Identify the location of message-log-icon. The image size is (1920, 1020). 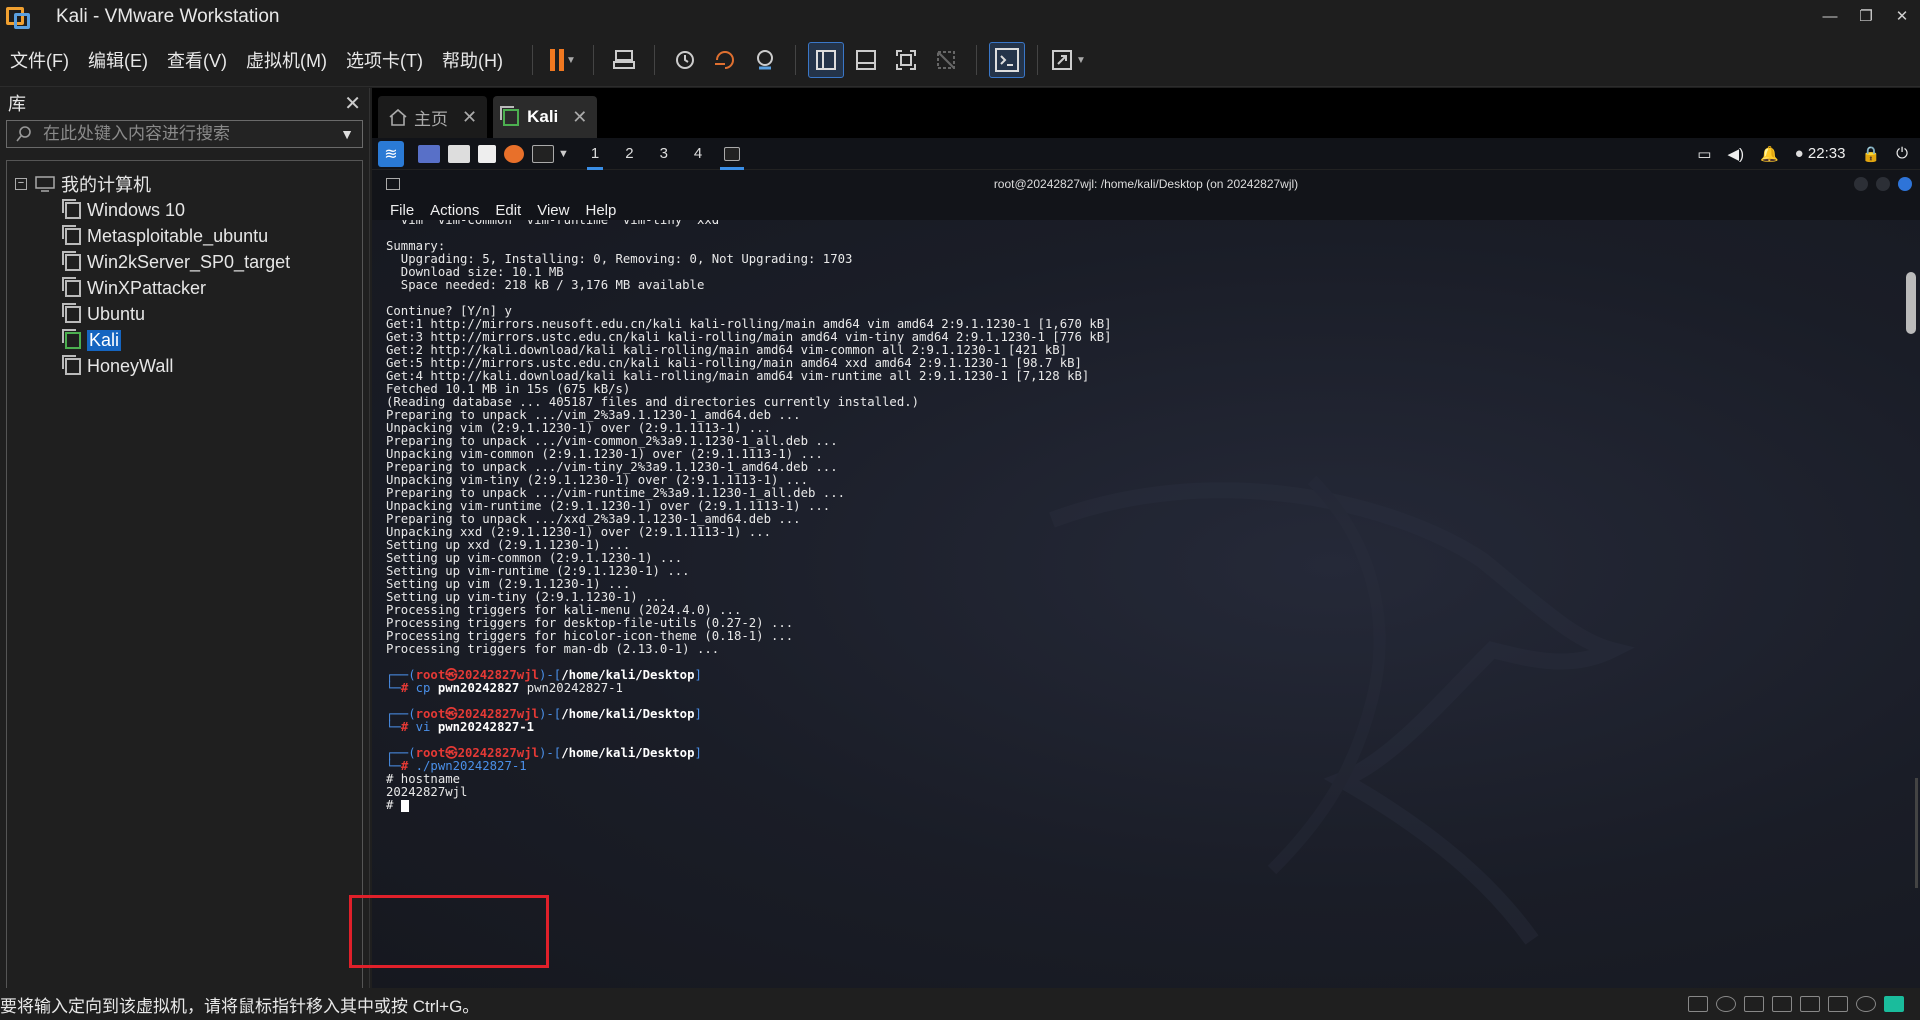
(1894, 1004).